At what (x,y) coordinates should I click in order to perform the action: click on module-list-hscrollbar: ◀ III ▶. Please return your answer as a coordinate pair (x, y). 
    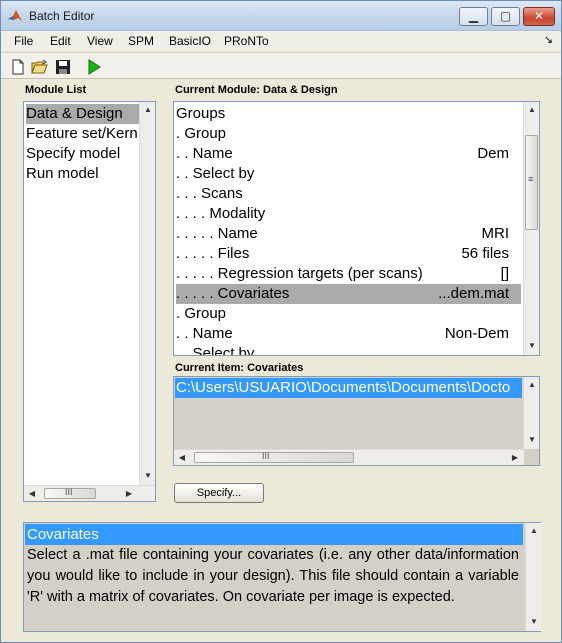
    Looking at the image, I should click on (89, 493).